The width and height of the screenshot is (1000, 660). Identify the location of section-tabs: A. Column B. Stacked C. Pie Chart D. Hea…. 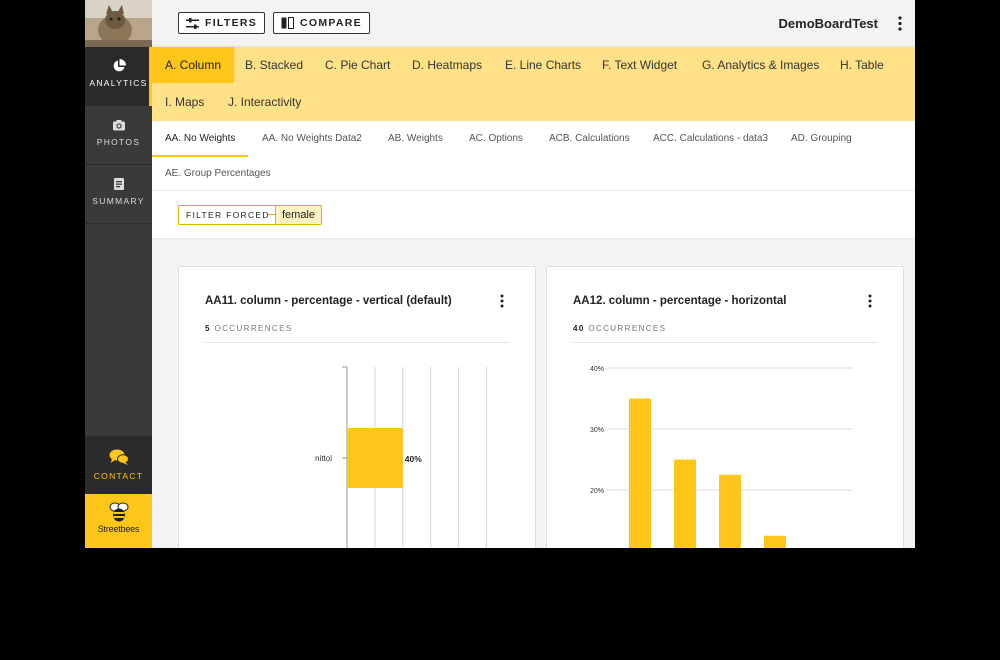
(533, 84).